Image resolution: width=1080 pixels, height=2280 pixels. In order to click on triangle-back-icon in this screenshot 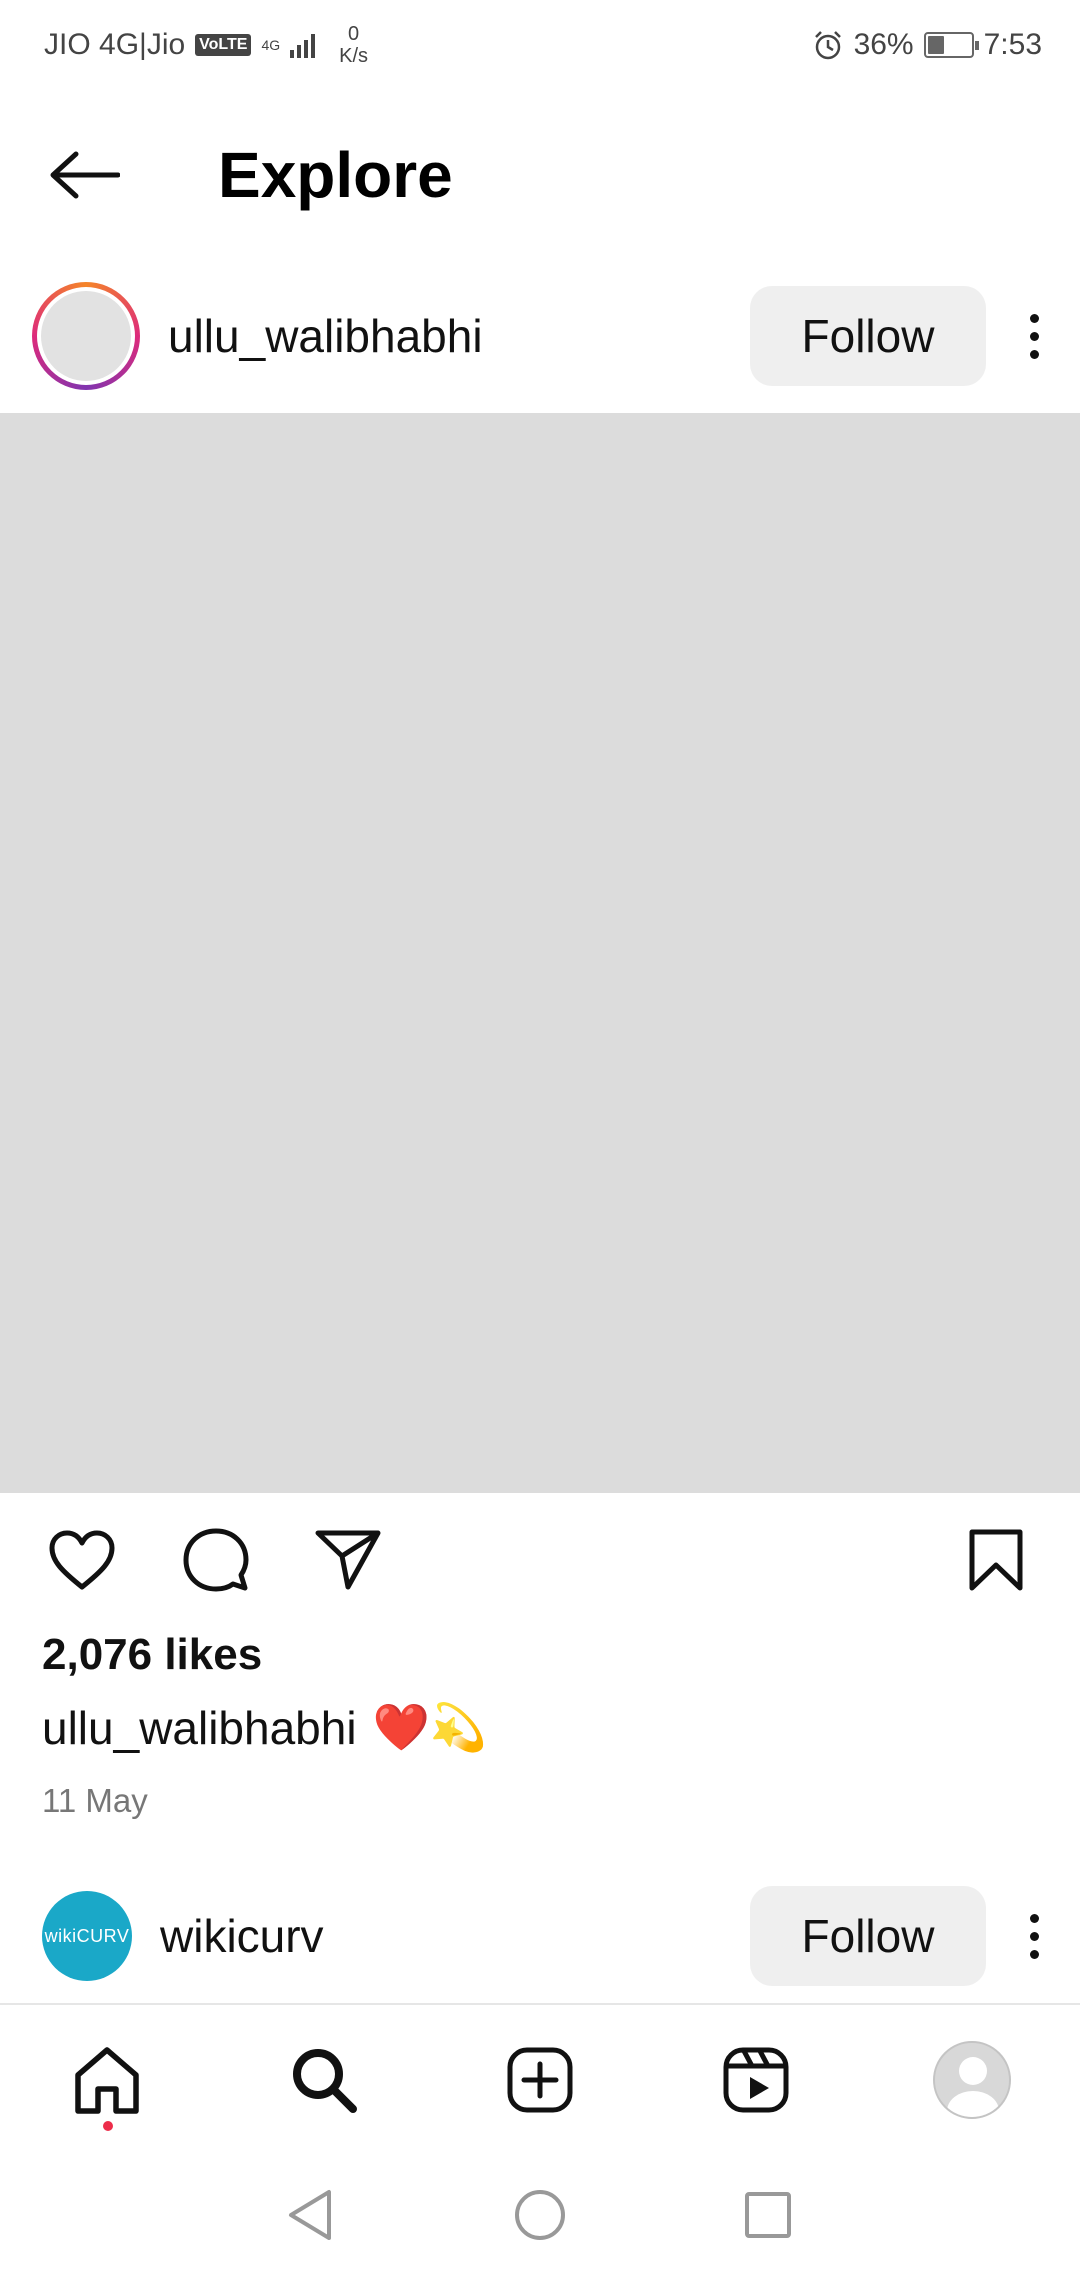, I will do `click(310, 2215)`.